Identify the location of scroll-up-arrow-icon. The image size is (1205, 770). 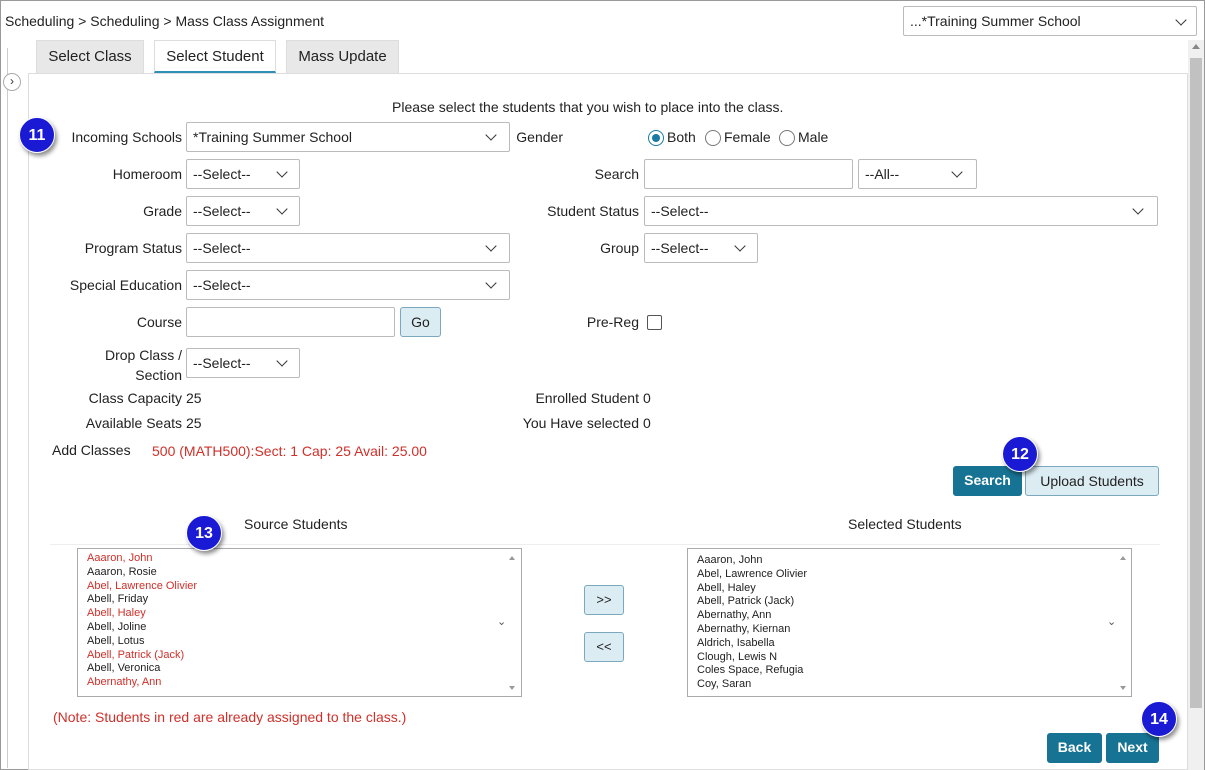
(1196, 46).